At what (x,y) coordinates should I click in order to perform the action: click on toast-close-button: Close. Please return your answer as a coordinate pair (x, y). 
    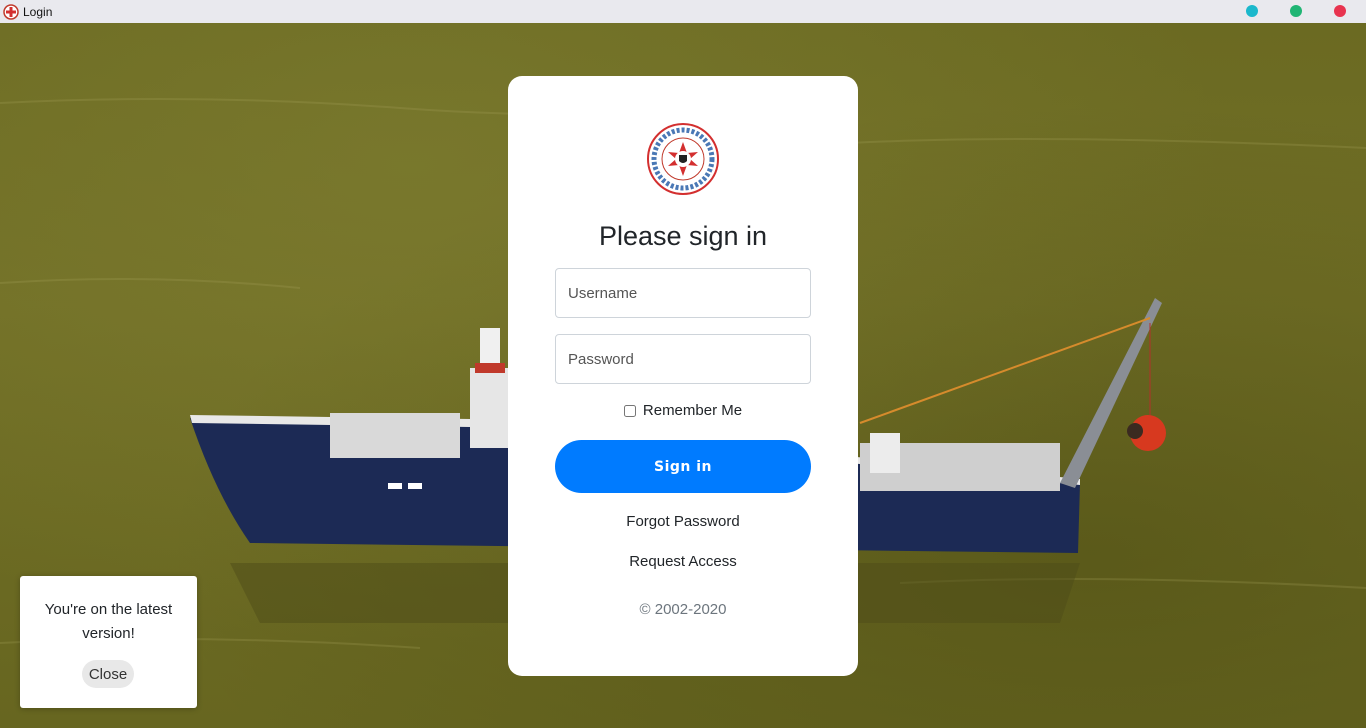
    Looking at the image, I should click on (108, 674).